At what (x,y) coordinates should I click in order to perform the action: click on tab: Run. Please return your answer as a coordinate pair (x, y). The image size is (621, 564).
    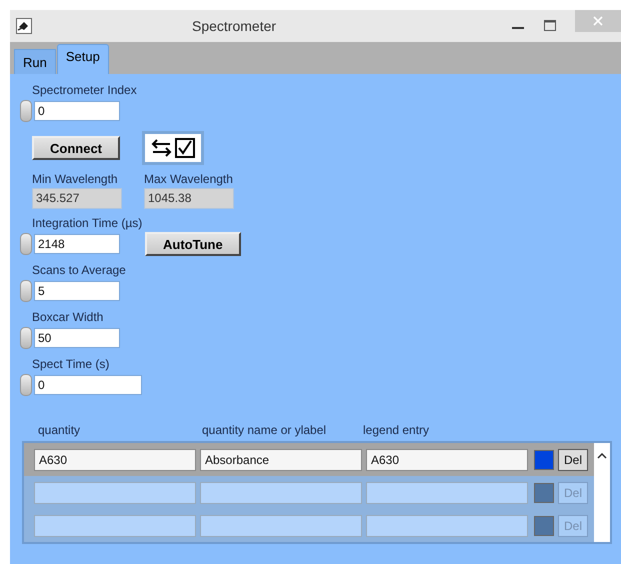
    Looking at the image, I should click on (35, 61).